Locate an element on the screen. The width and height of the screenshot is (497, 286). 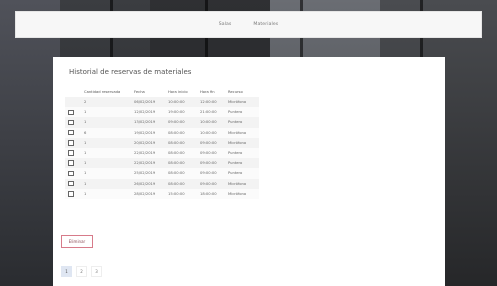
page-2-button: 2 is located at coordinates (81, 271).